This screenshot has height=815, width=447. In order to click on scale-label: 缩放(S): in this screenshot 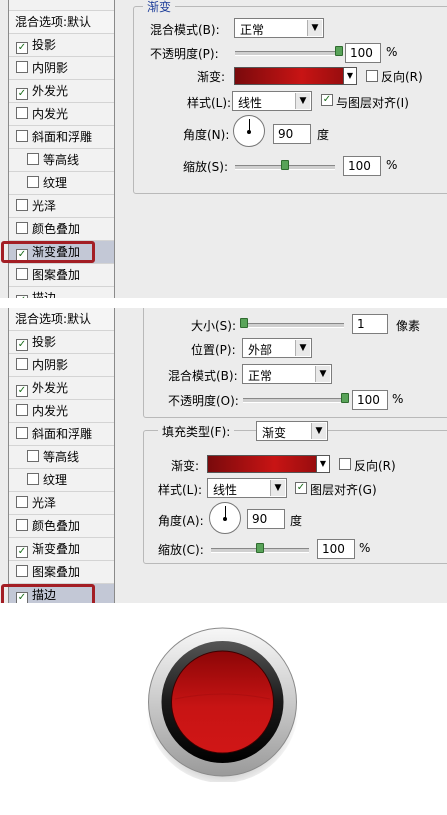, I will do `click(206, 167)`.